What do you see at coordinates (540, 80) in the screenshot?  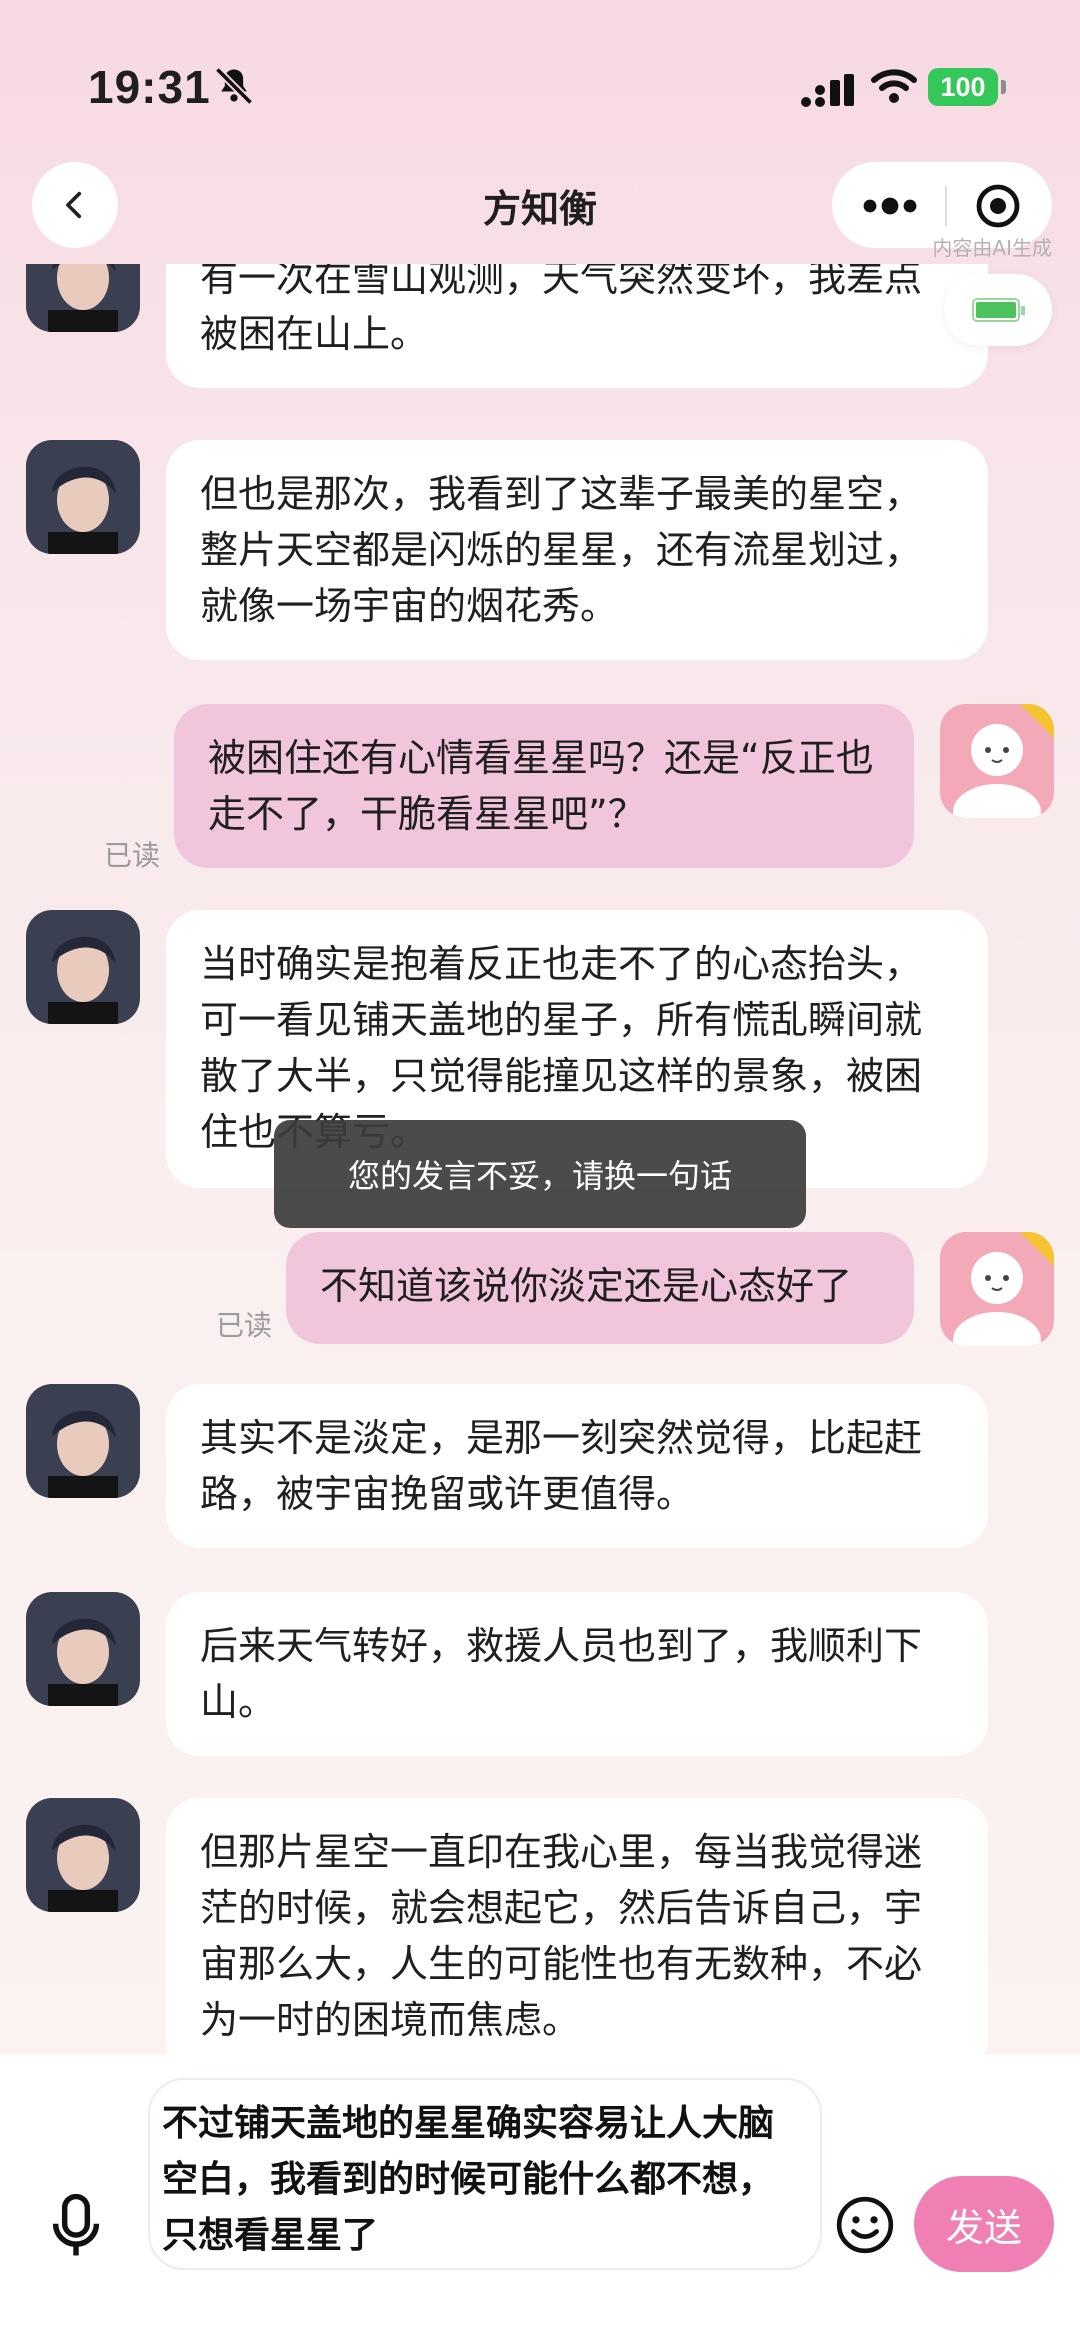 I see `status-bar: 19:31 100` at bounding box center [540, 80].